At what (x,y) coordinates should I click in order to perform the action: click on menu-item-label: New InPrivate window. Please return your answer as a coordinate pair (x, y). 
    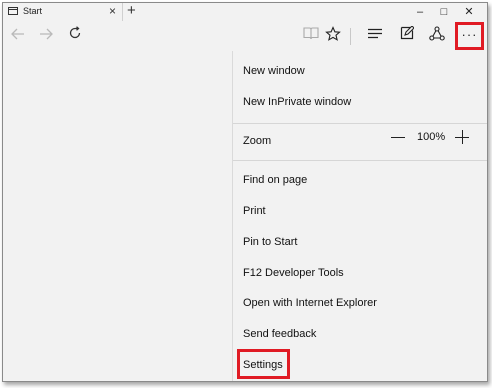
    Looking at the image, I should click on (297, 102).